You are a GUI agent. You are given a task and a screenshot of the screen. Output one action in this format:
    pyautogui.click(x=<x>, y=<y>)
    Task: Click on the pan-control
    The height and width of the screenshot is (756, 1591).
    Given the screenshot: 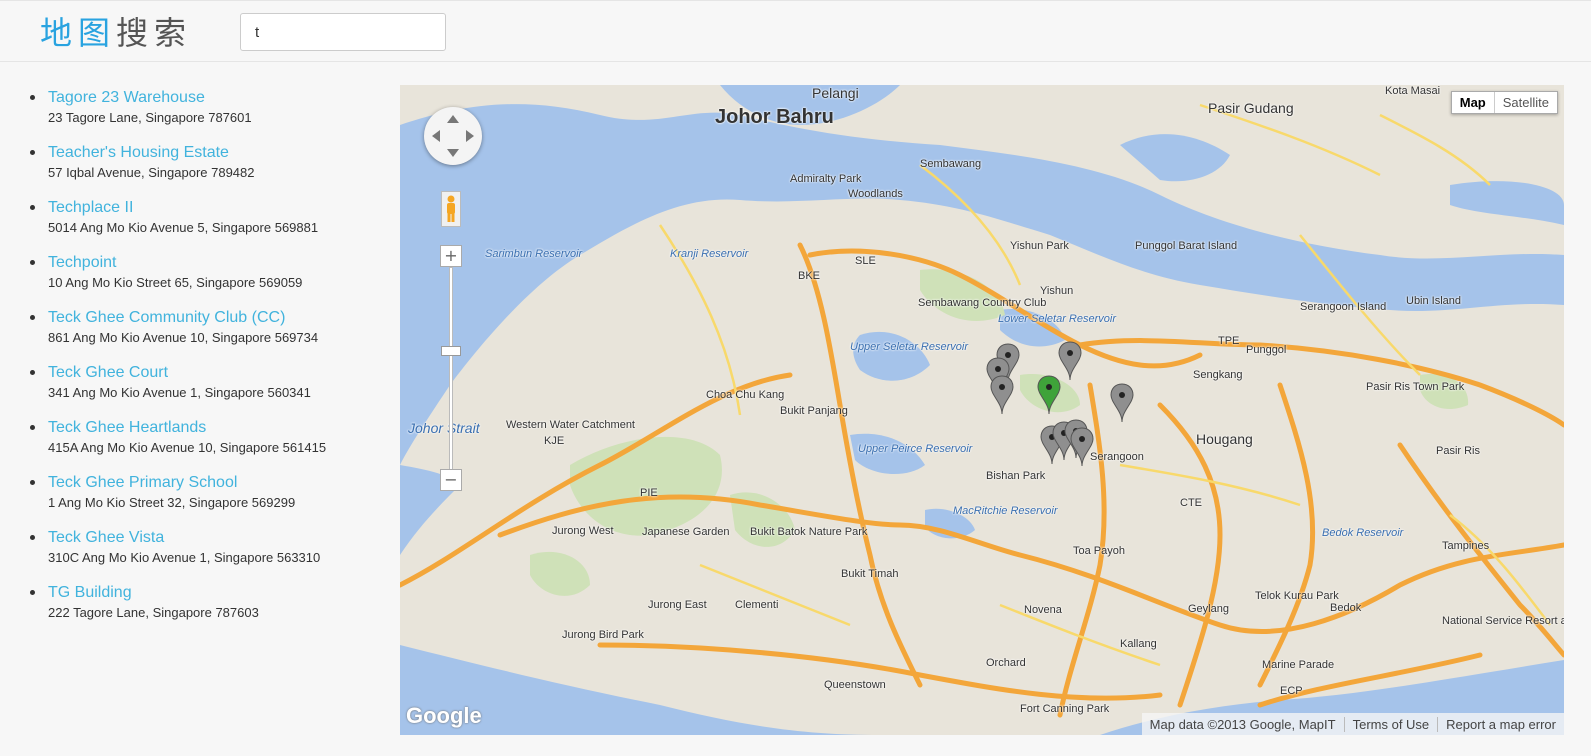 What is the action you would take?
    pyautogui.click(x=453, y=136)
    